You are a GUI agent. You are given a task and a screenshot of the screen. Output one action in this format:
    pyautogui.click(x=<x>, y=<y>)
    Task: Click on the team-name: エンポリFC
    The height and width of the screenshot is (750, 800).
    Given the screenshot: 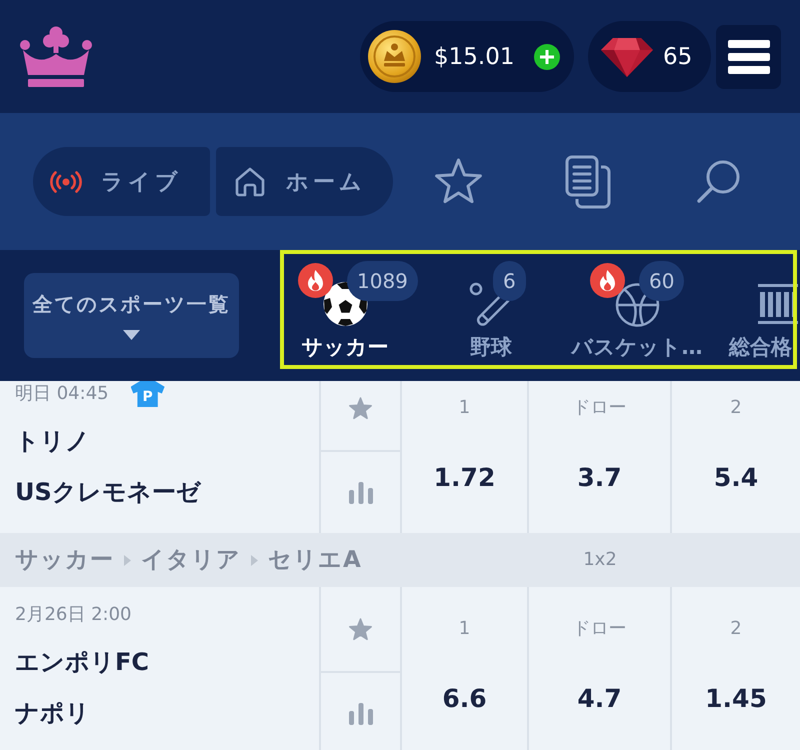 What is the action you would take?
    pyautogui.click(x=82, y=662)
    